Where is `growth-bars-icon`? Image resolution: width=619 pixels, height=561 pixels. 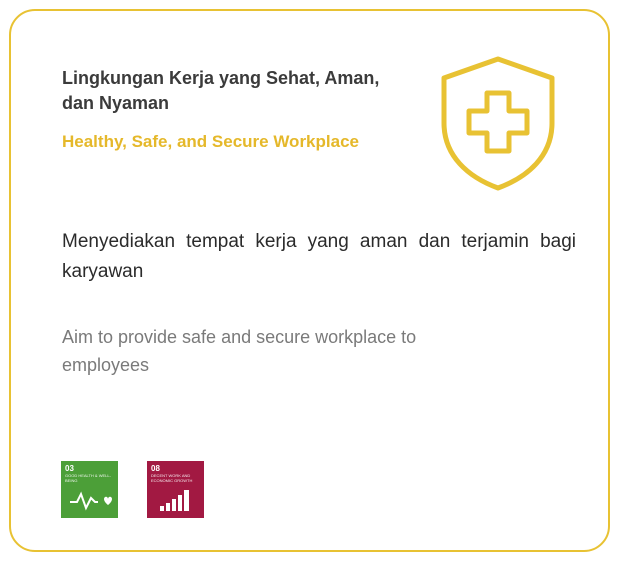 growth-bars-icon is located at coordinates (174, 500).